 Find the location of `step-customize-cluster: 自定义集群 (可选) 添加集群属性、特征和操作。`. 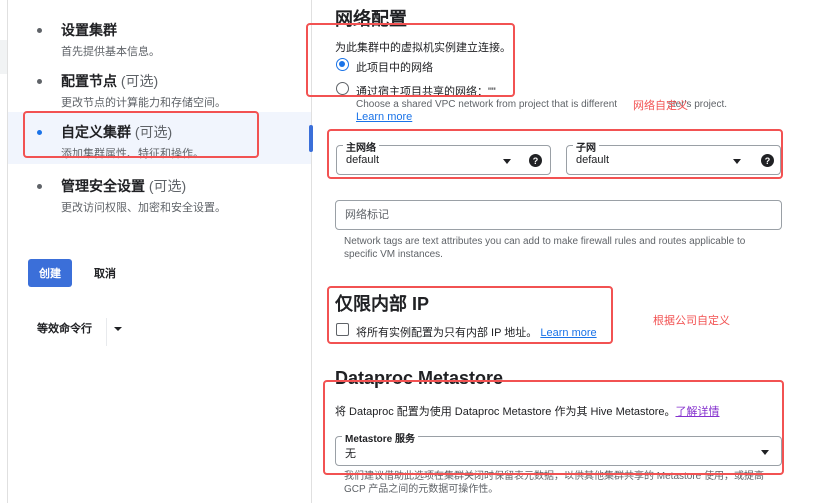

step-customize-cluster: 自定义集群 (可选) 添加集群属性、特征和操作。 is located at coordinates (159, 138).